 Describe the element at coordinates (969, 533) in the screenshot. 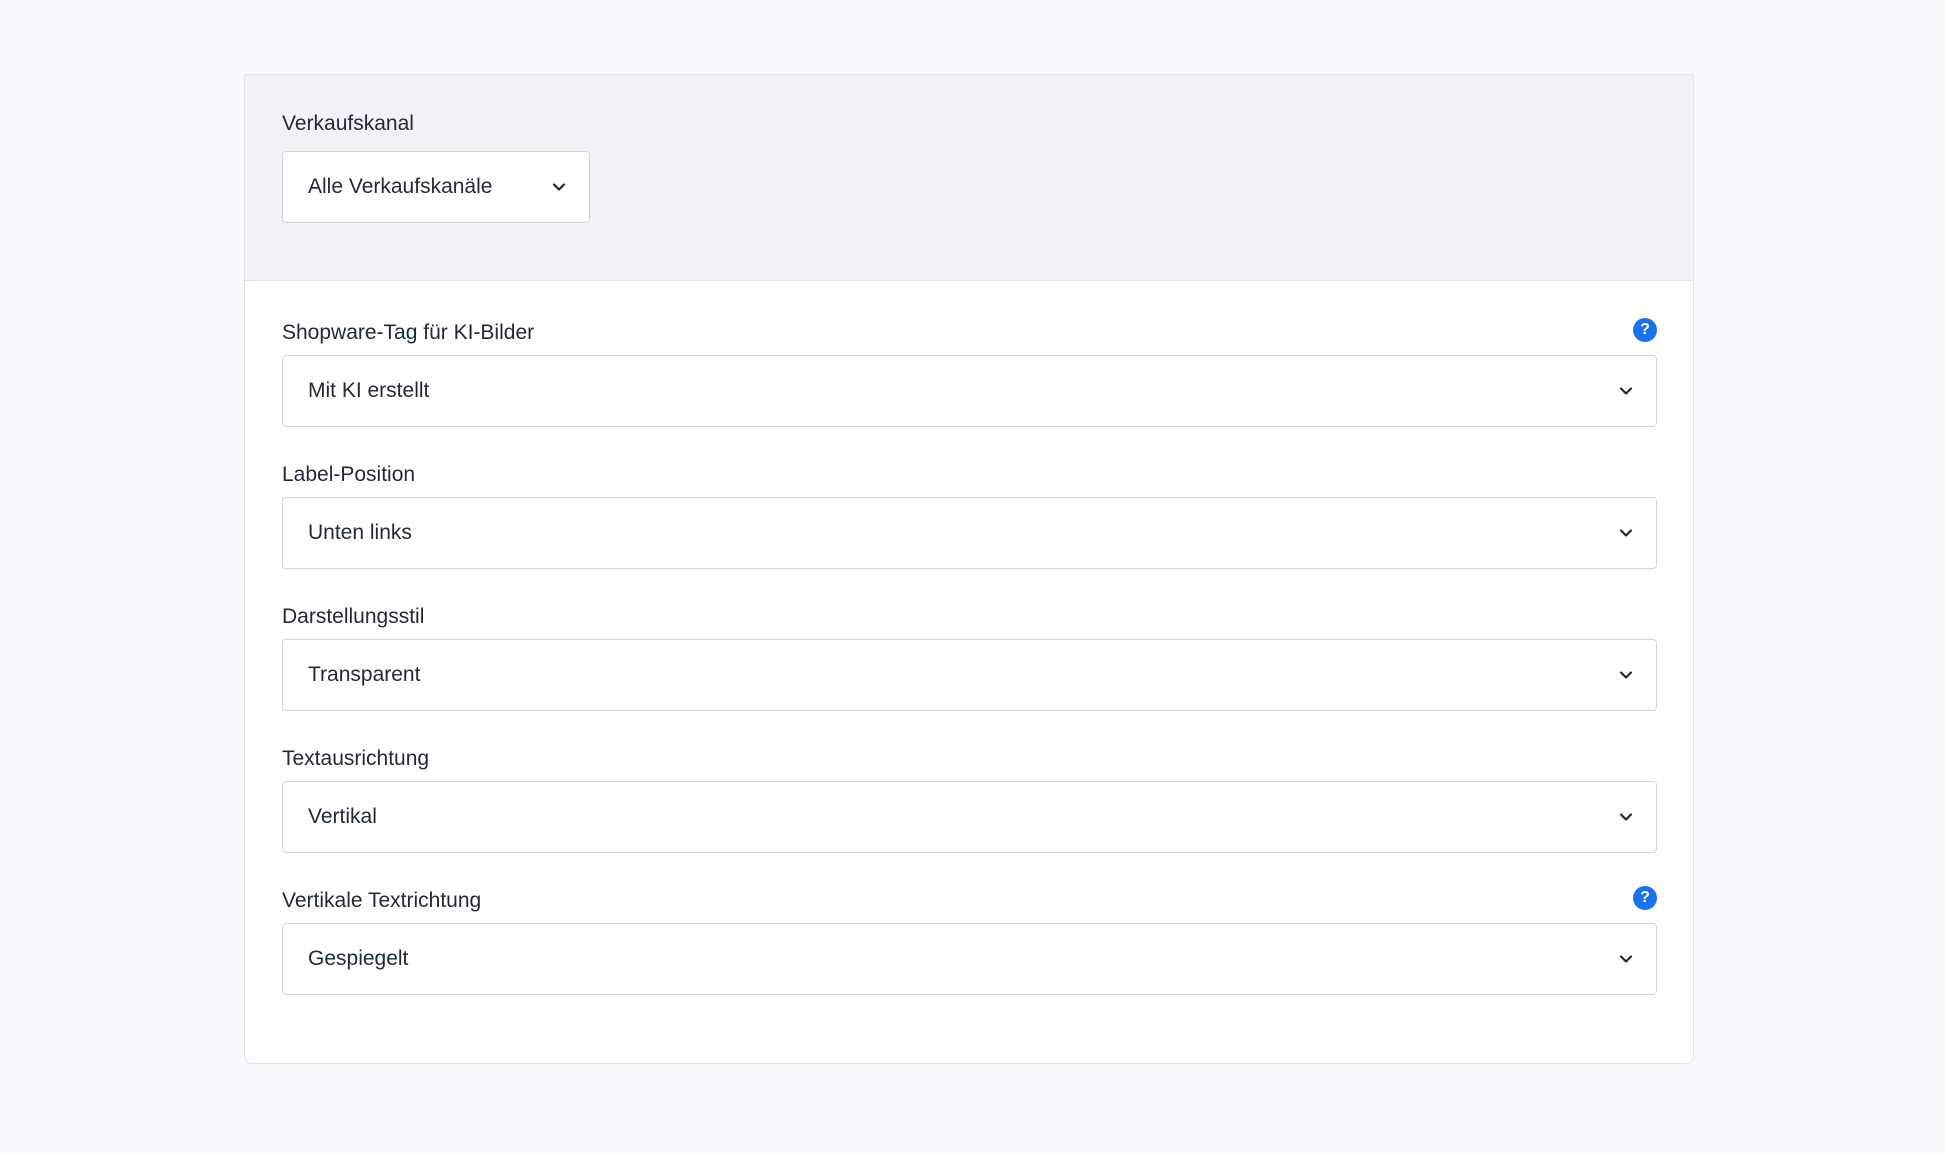

I see `label-position-select: Unten links` at that location.